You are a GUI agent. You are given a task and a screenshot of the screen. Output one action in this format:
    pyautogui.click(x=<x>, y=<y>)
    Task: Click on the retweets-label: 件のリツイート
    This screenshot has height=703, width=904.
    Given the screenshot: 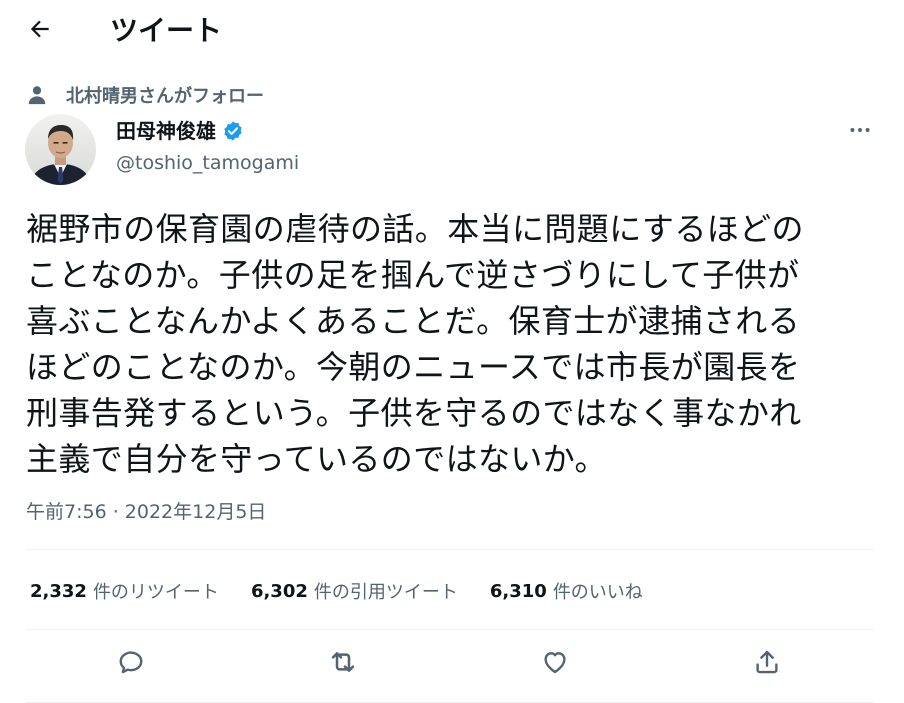 What is the action you would take?
    pyautogui.click(x=155, y=592)
    